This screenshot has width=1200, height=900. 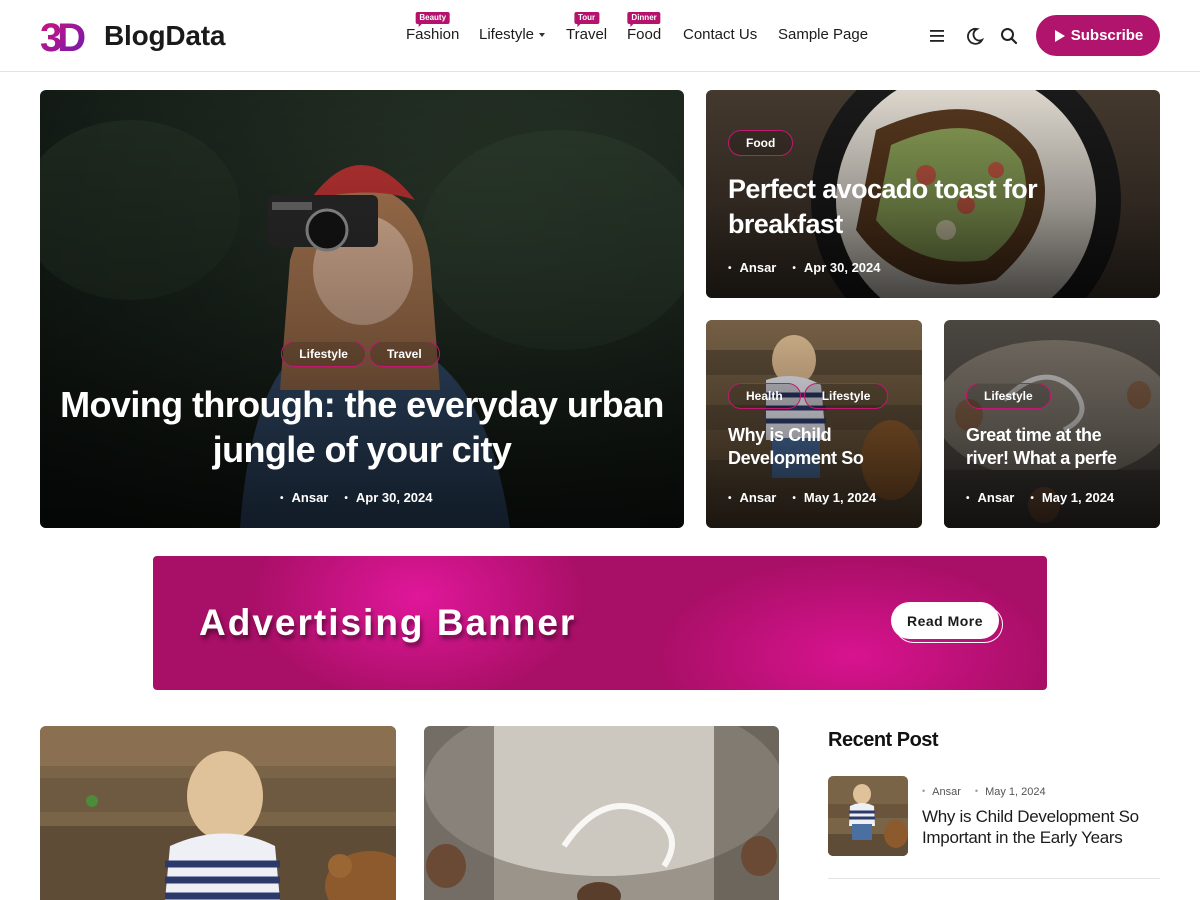 I want to click on tag-pill: Travel, so click(x=404, y=354).